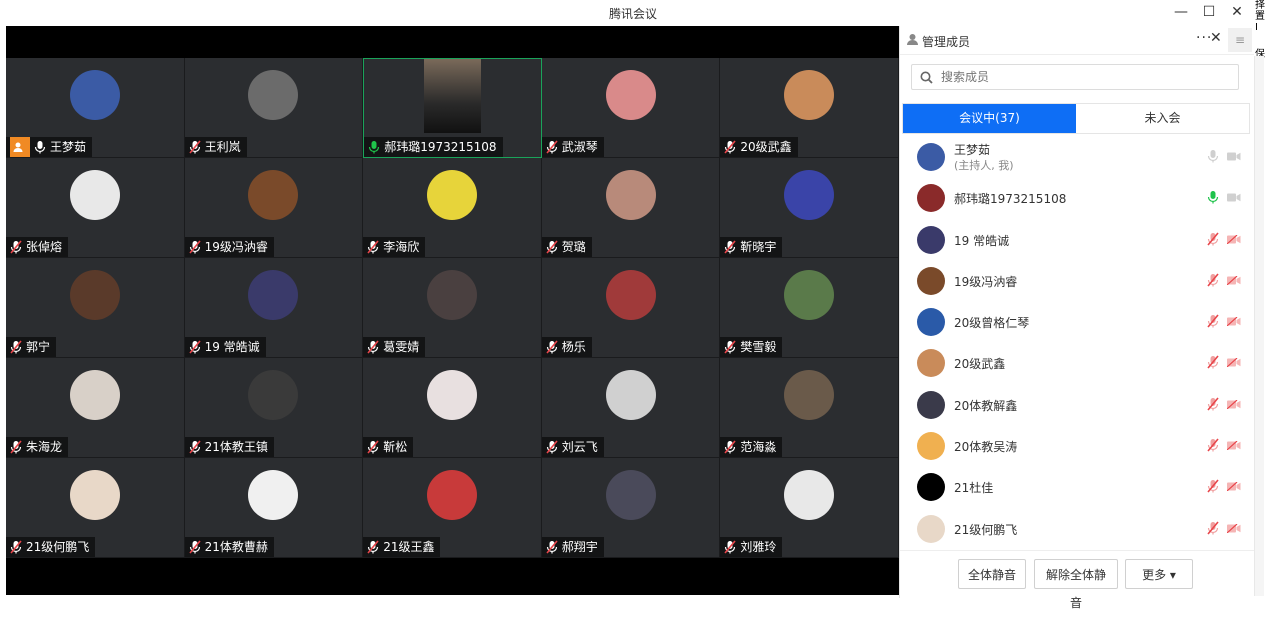  Describe the element at coordinates (452, 208) in the screenshot. I see `video-tile: 李海欣` at that location.